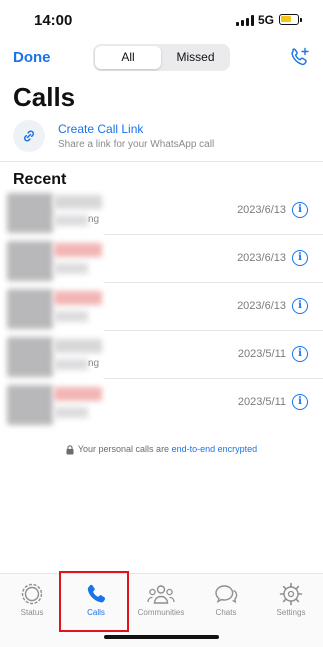 This screenshot has height=647, width=323. I want to click on chats-icon, so click(226, 594).